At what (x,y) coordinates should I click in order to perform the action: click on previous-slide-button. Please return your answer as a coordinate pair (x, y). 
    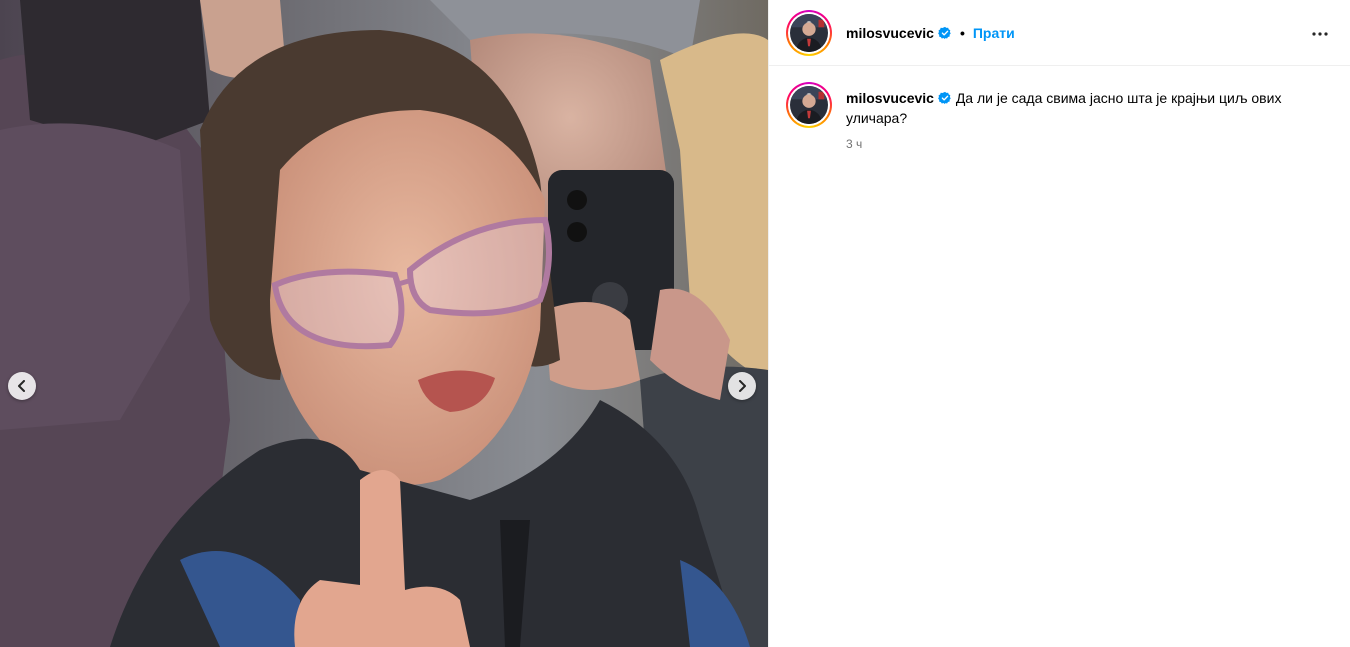
    Looking at the image, I should click on (22, 386).